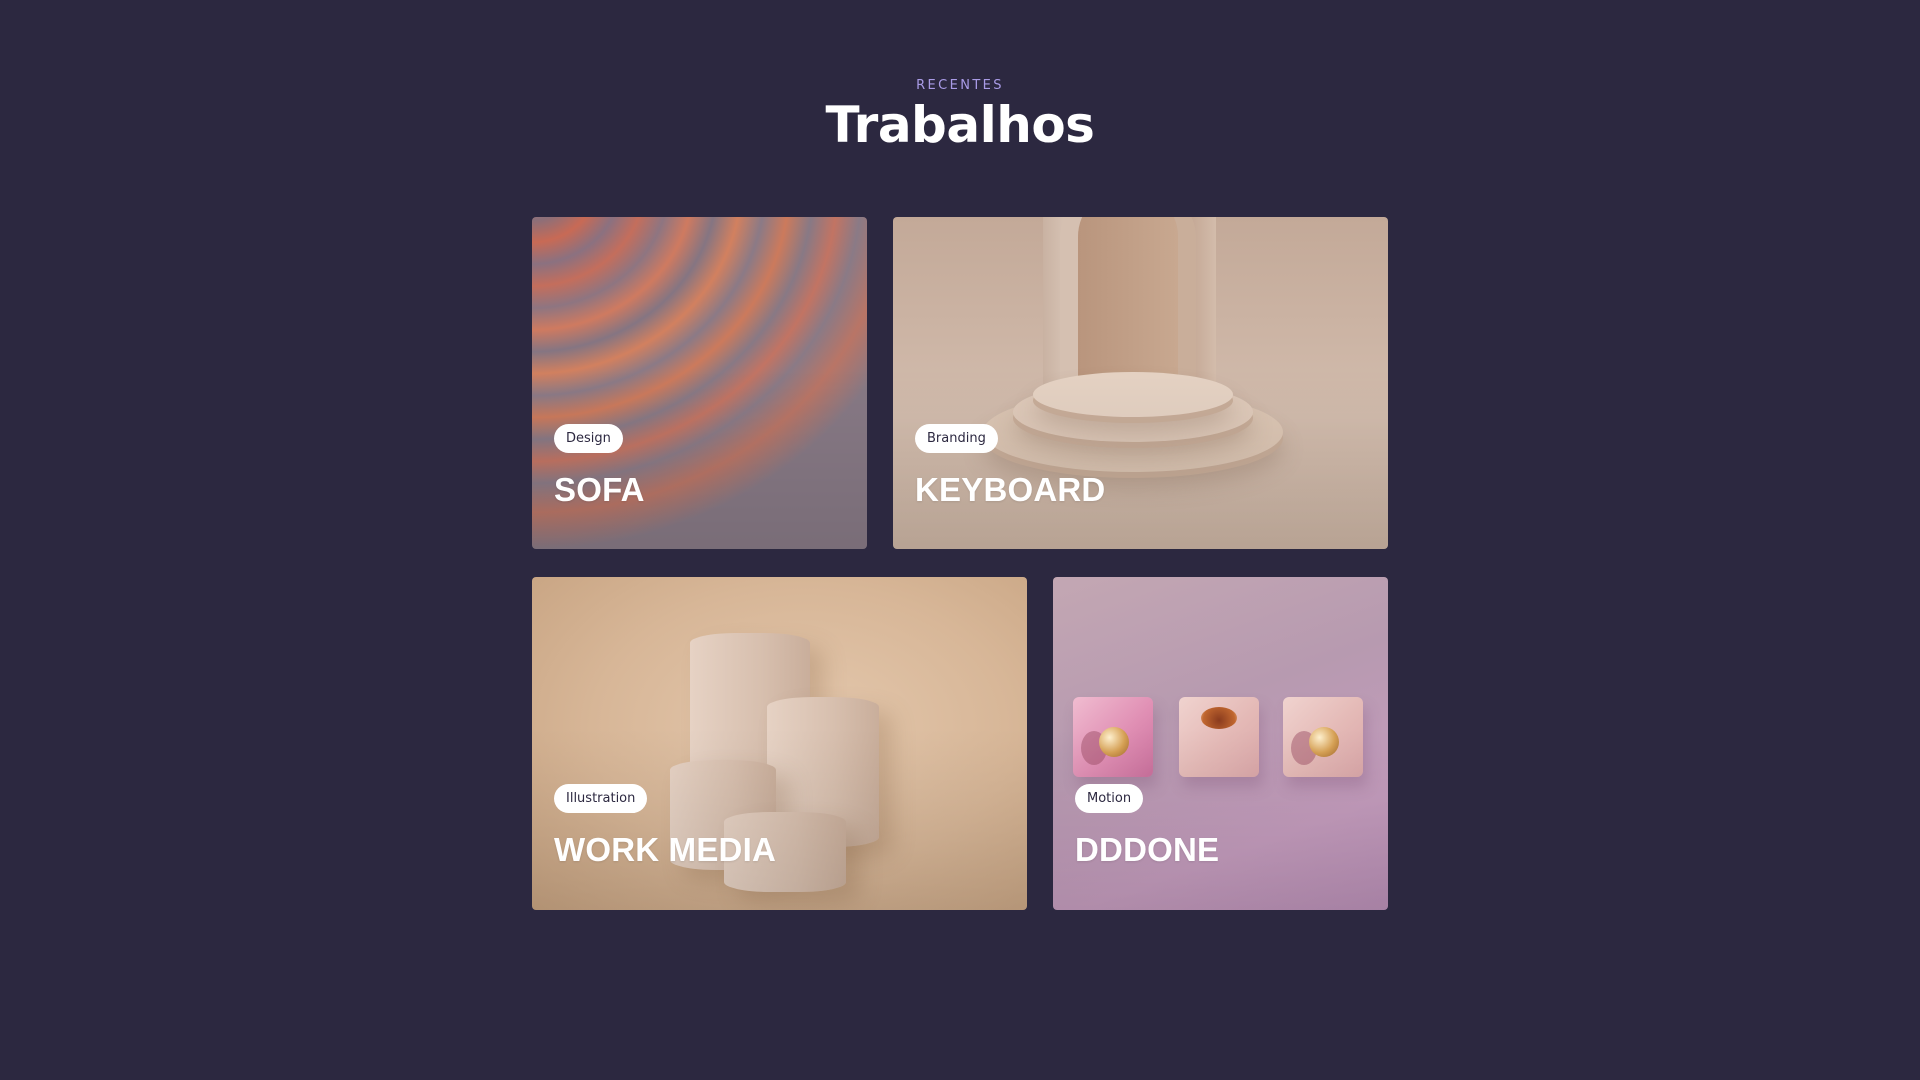  Describe the element at coordinates (699, 383) in the screenshot. I see `project-card-sofa: Design SOFA` at that location.